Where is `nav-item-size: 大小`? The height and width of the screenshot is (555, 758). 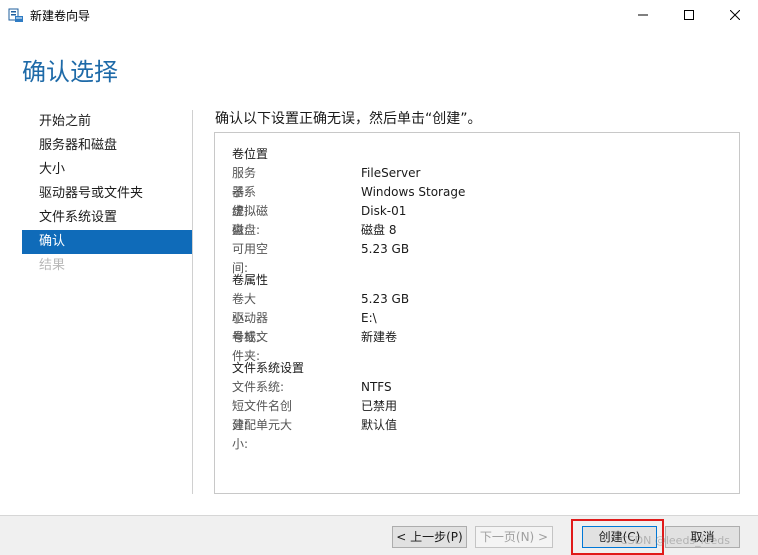
nav-item-size: 大小 is located at coordinates (107, 170).